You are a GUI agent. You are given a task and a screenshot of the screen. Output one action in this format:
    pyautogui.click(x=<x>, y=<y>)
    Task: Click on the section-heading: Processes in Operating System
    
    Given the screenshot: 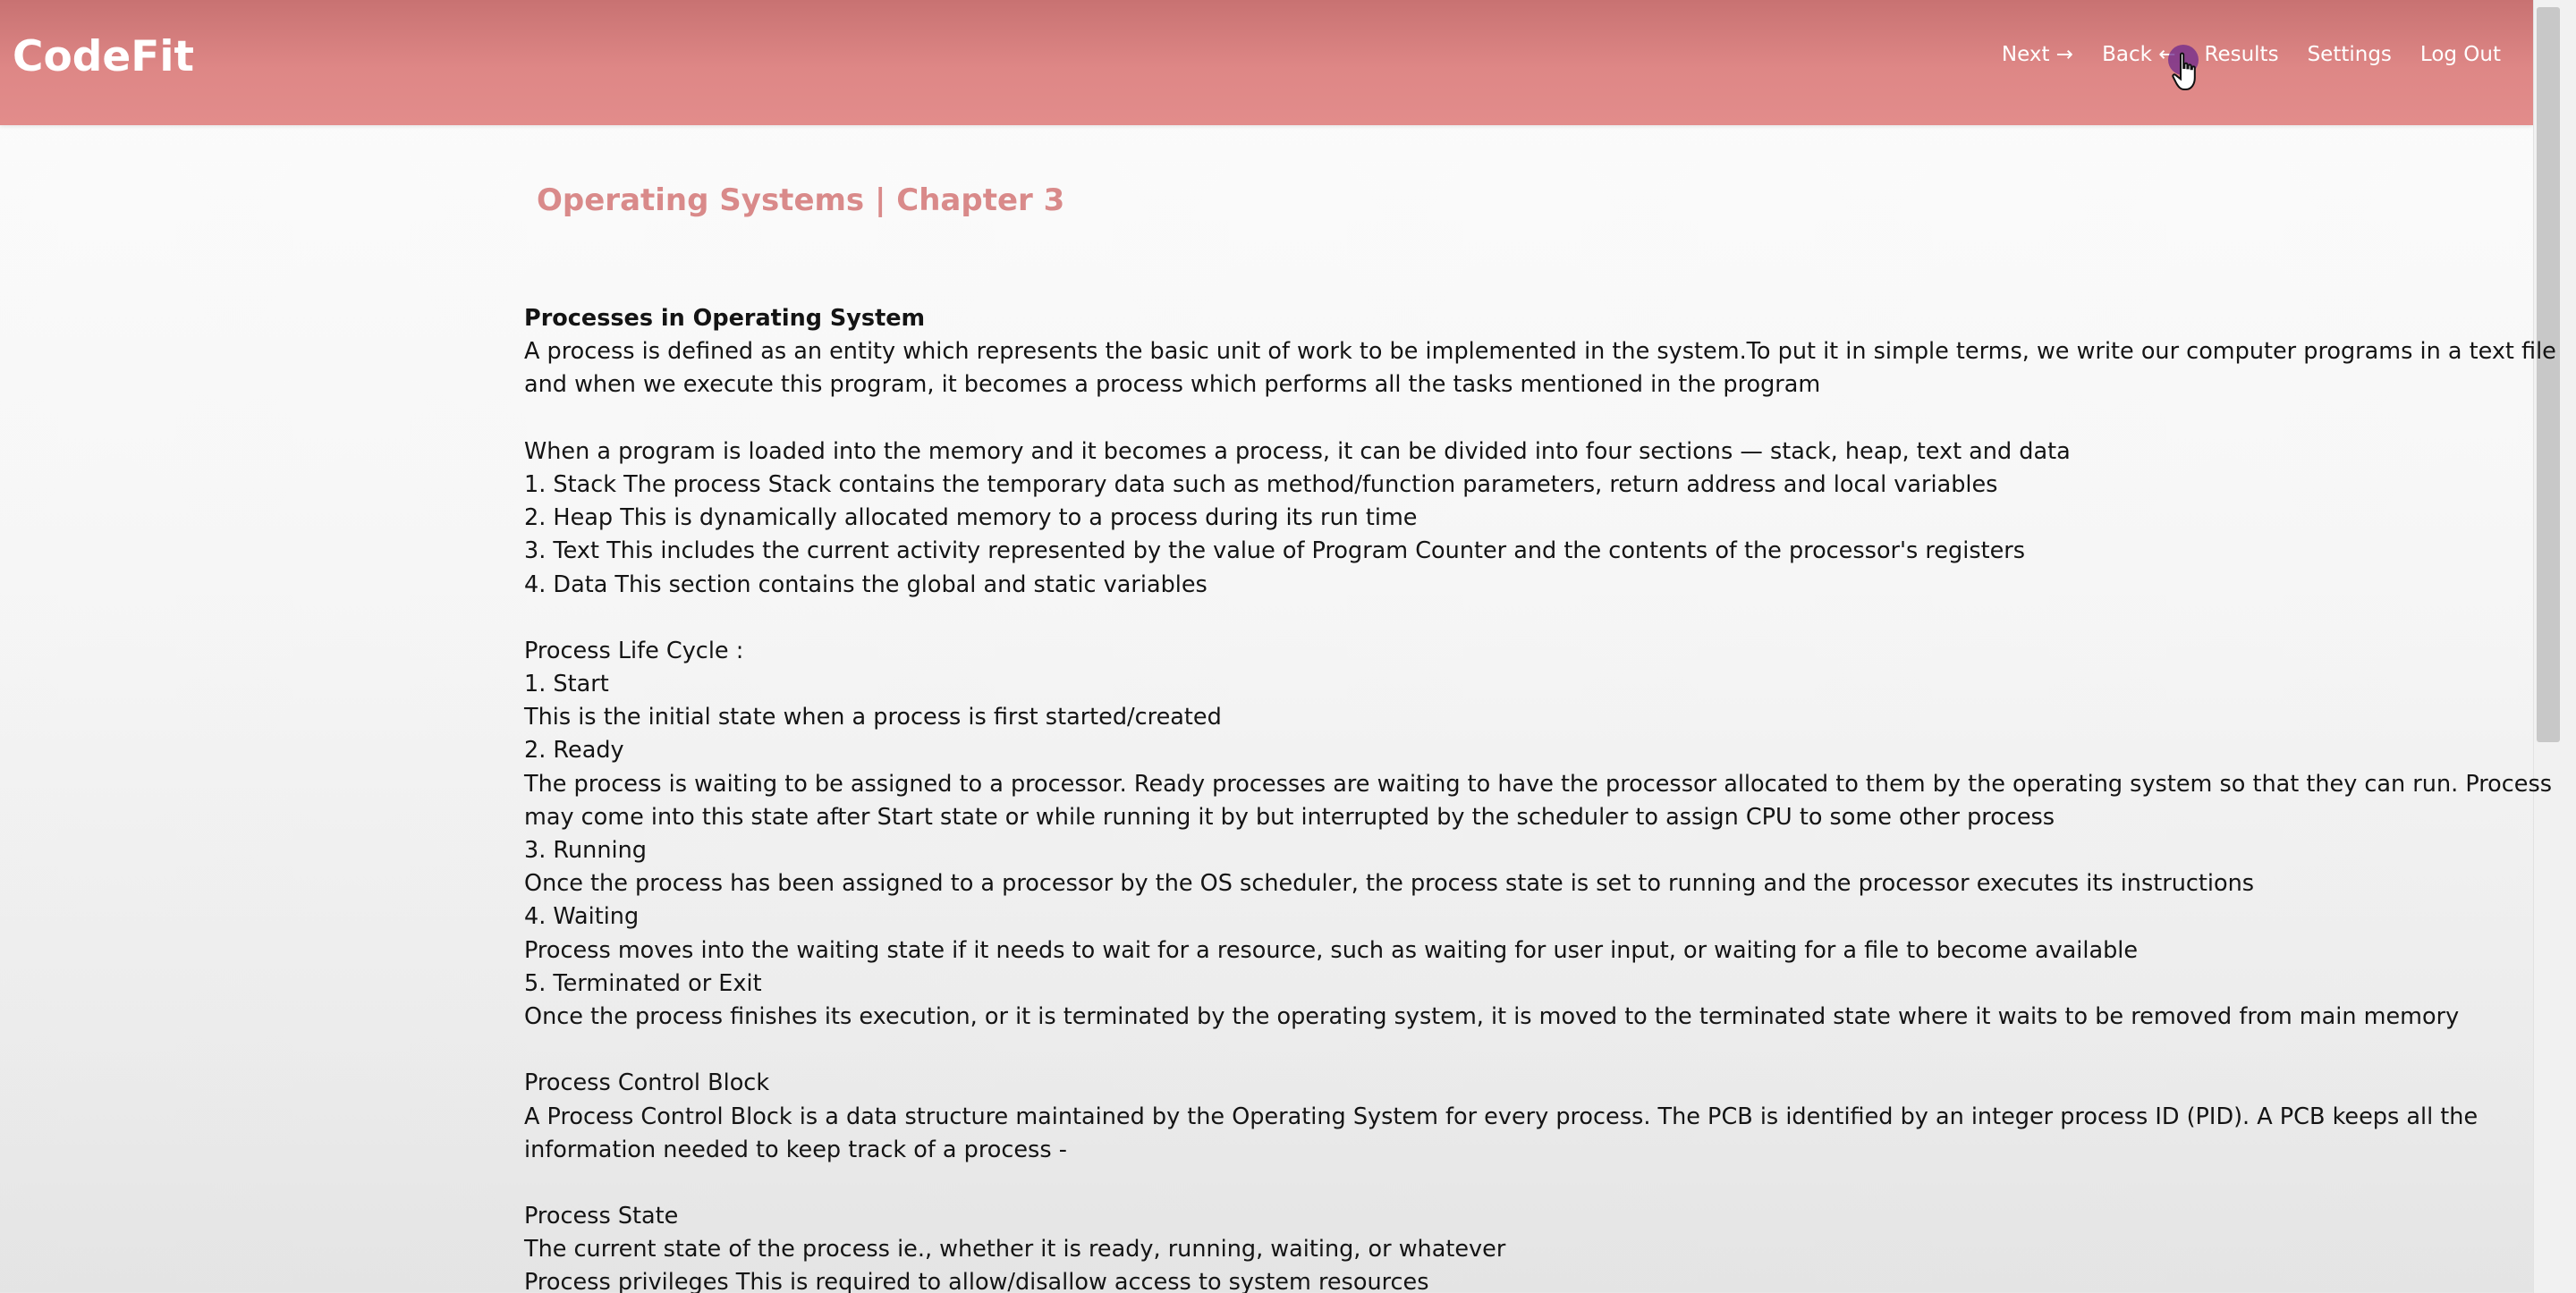 What is the action you would take?
    pyautogui.click(x=725, y=319)
    